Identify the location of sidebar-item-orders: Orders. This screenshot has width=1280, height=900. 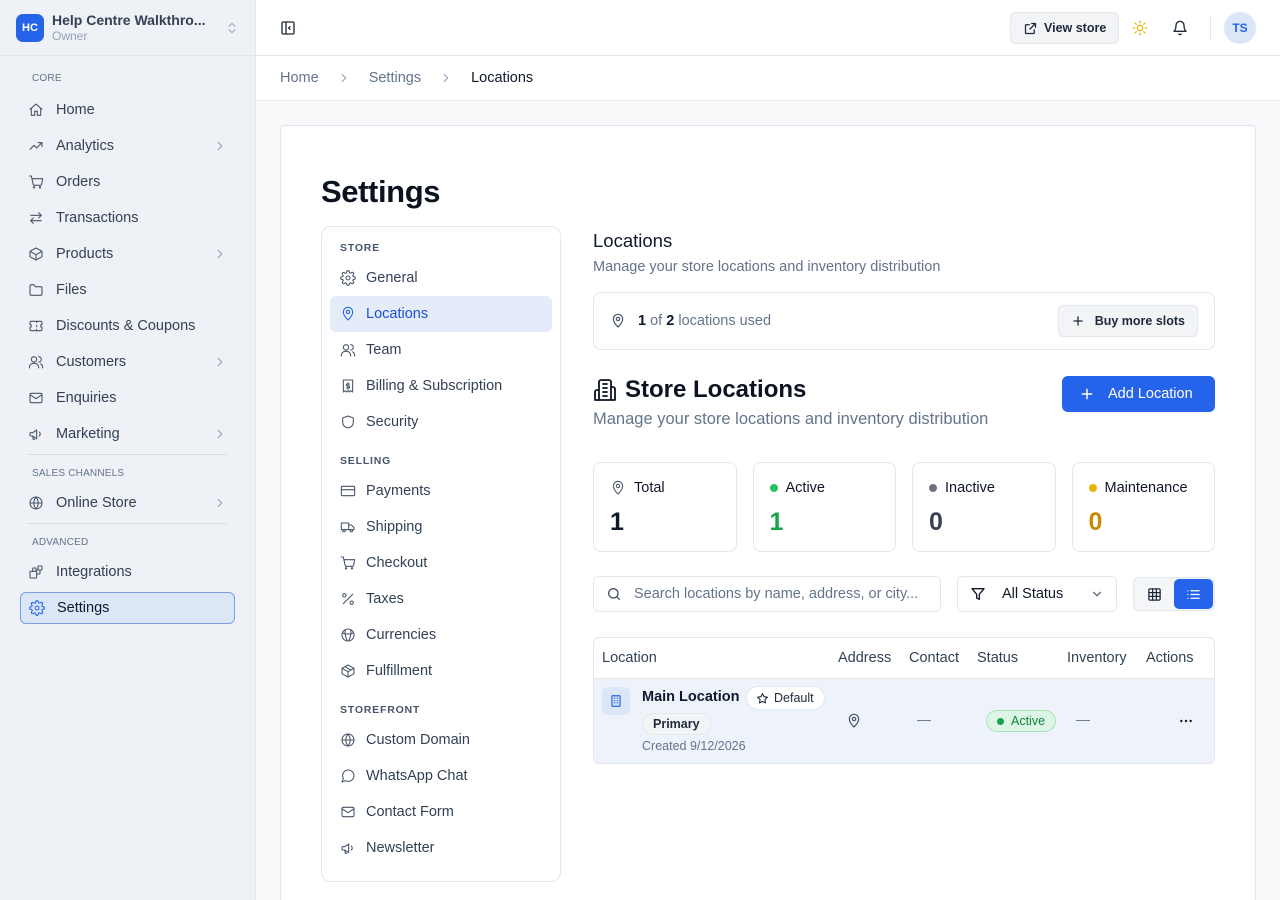
(127, 182).